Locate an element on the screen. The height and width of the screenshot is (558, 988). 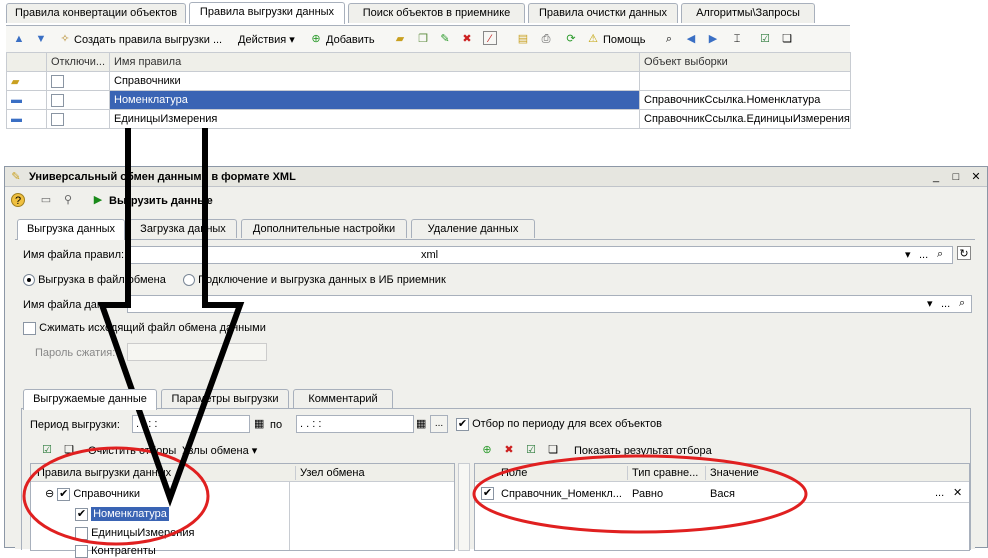
annotation-ellipse-right is located at coordinates (640, 494).